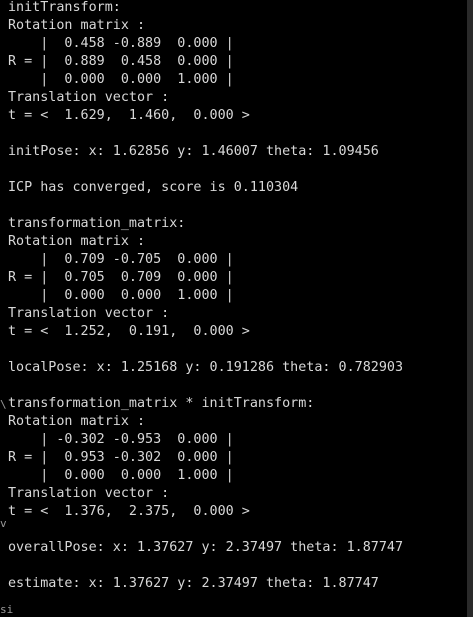 This screenshot has width=473, height=617. Describe the element at coordinates (7, 609) in the screenshot. I see `clipped-window-edge-text: si` at that location.